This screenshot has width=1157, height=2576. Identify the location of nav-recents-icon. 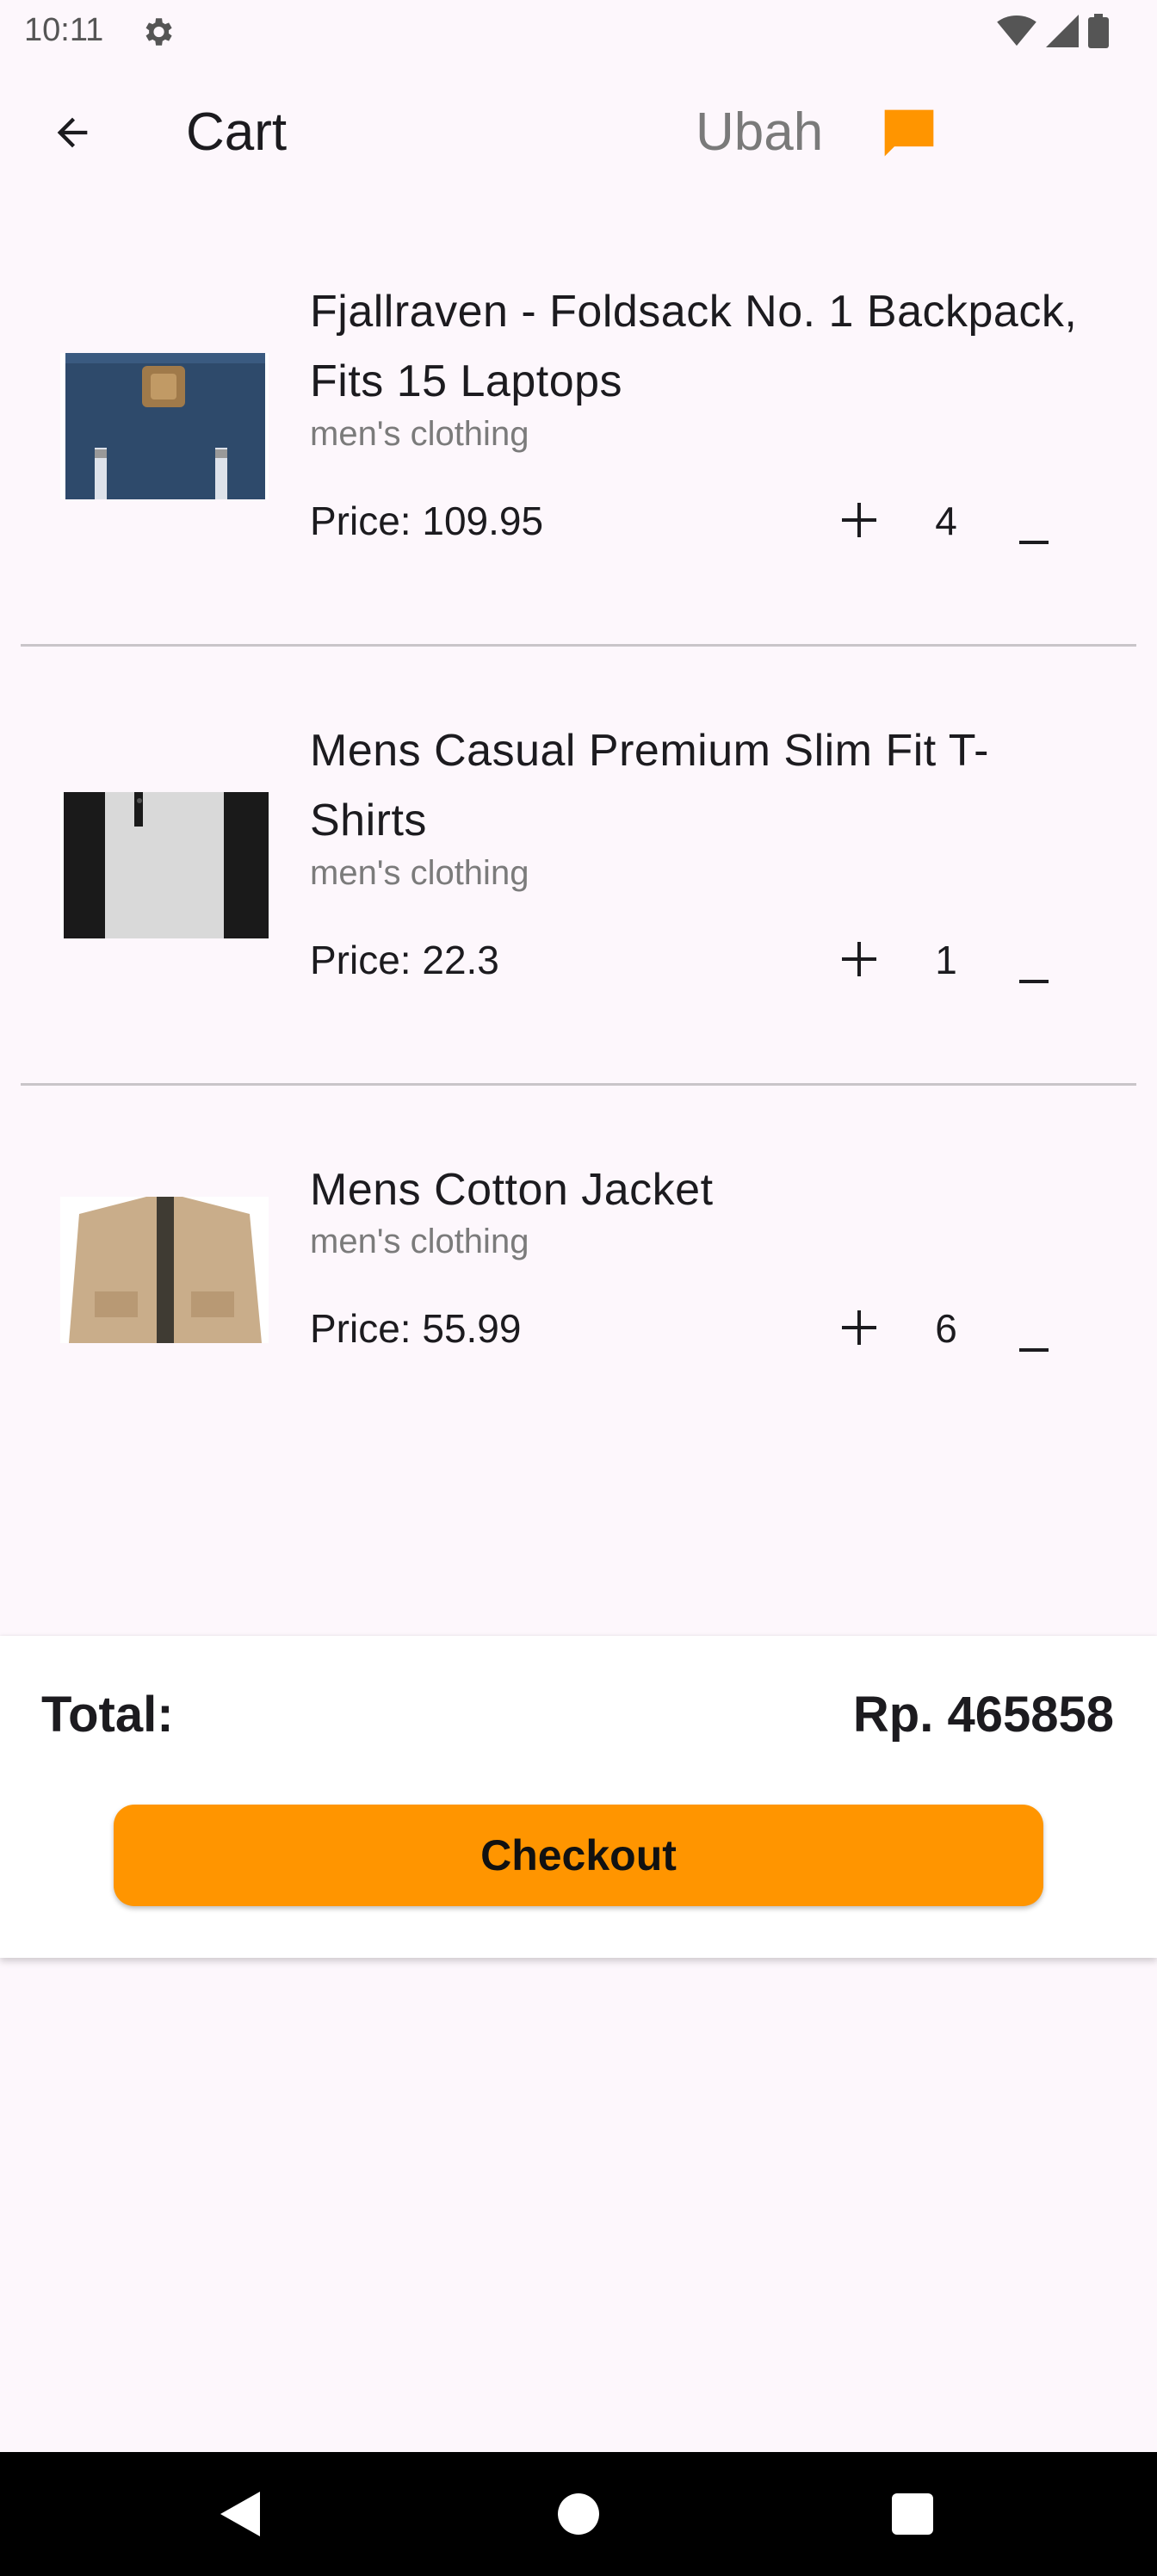
(913, 2514).